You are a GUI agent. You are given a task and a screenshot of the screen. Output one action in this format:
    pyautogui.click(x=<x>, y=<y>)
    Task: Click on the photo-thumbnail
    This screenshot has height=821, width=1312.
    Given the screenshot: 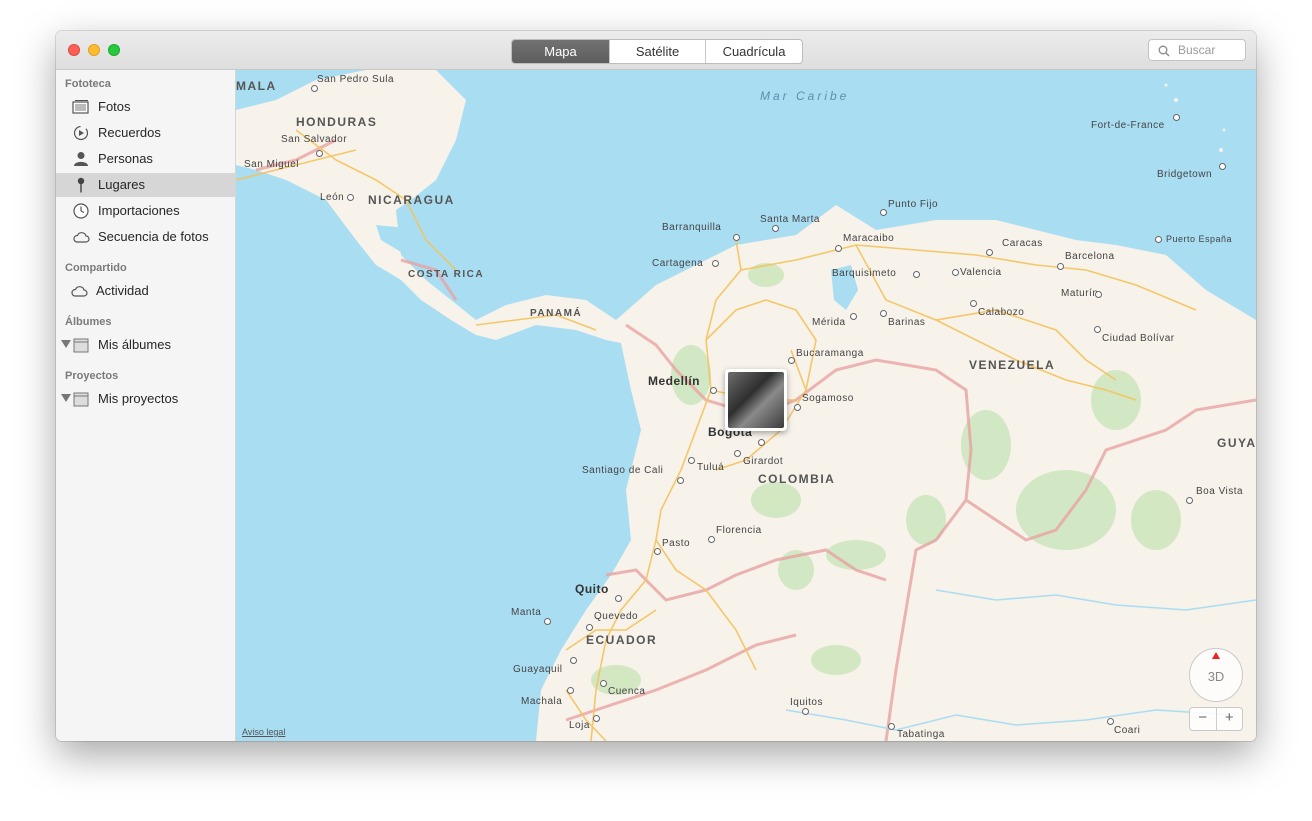 What is the action you would take?
    pyautogui.click(x=756, y=400)
    